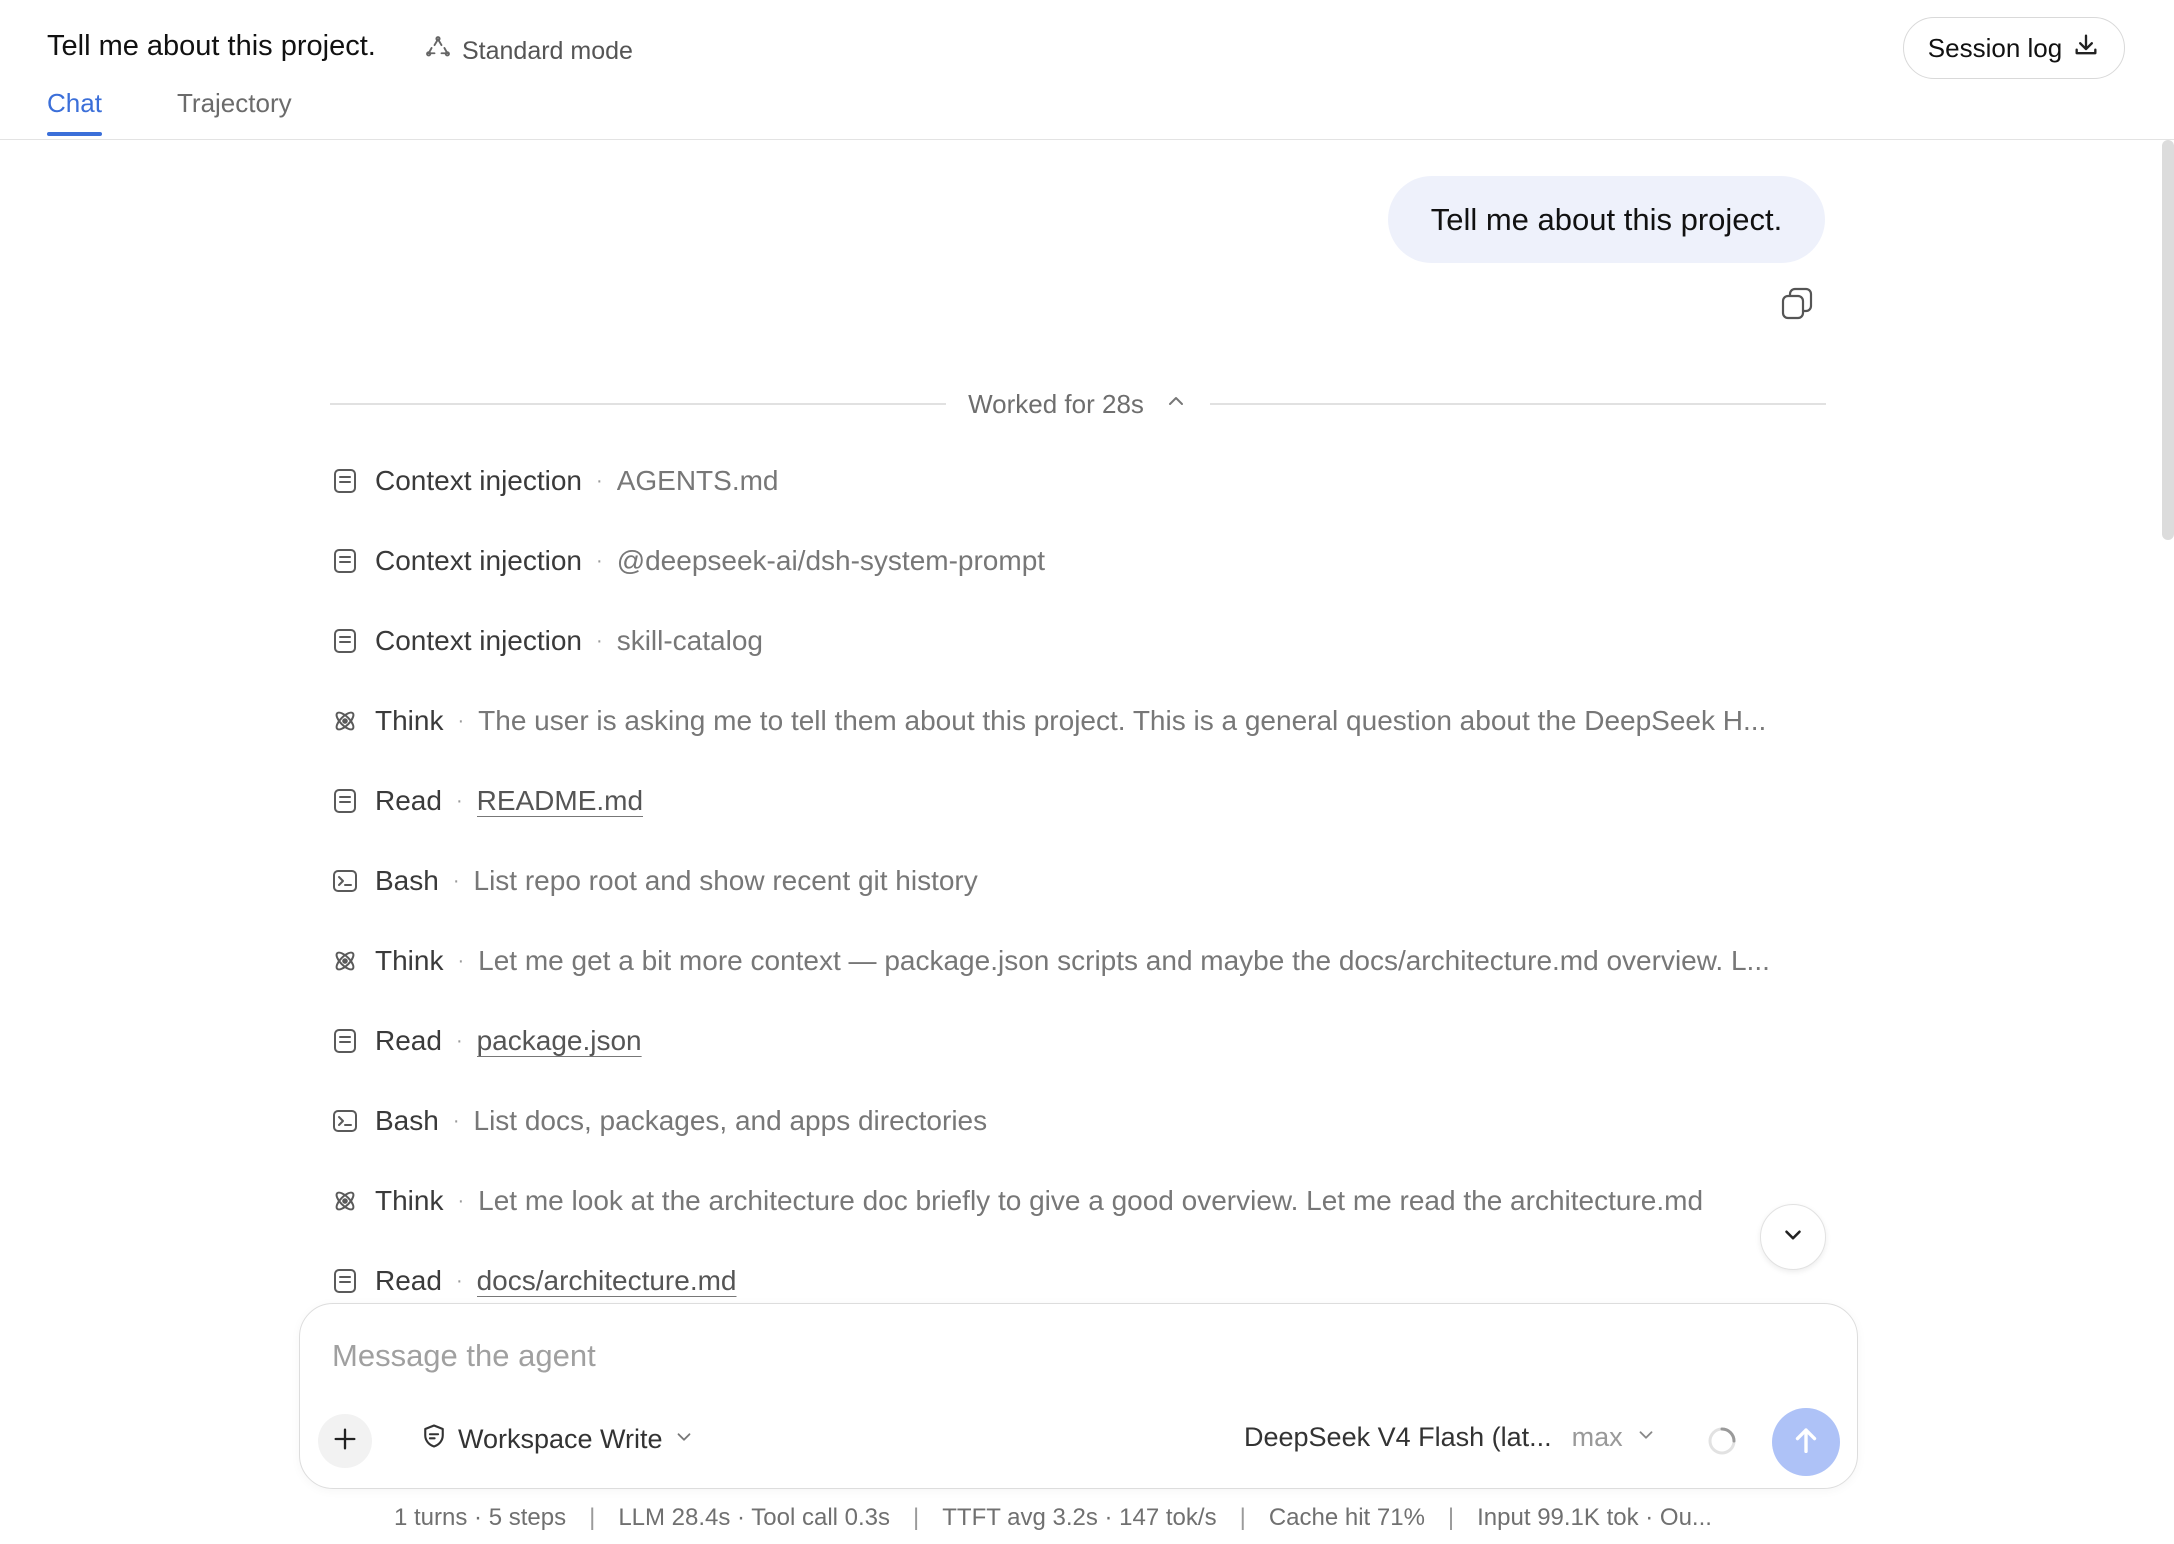 The height and width of the screenshot is (1544, 2174). What do you see at coordinates (1606, 219) in the screenshot?
I see `user-message-bubble: Tell me about this project.` at bounding box center [1606, 219].